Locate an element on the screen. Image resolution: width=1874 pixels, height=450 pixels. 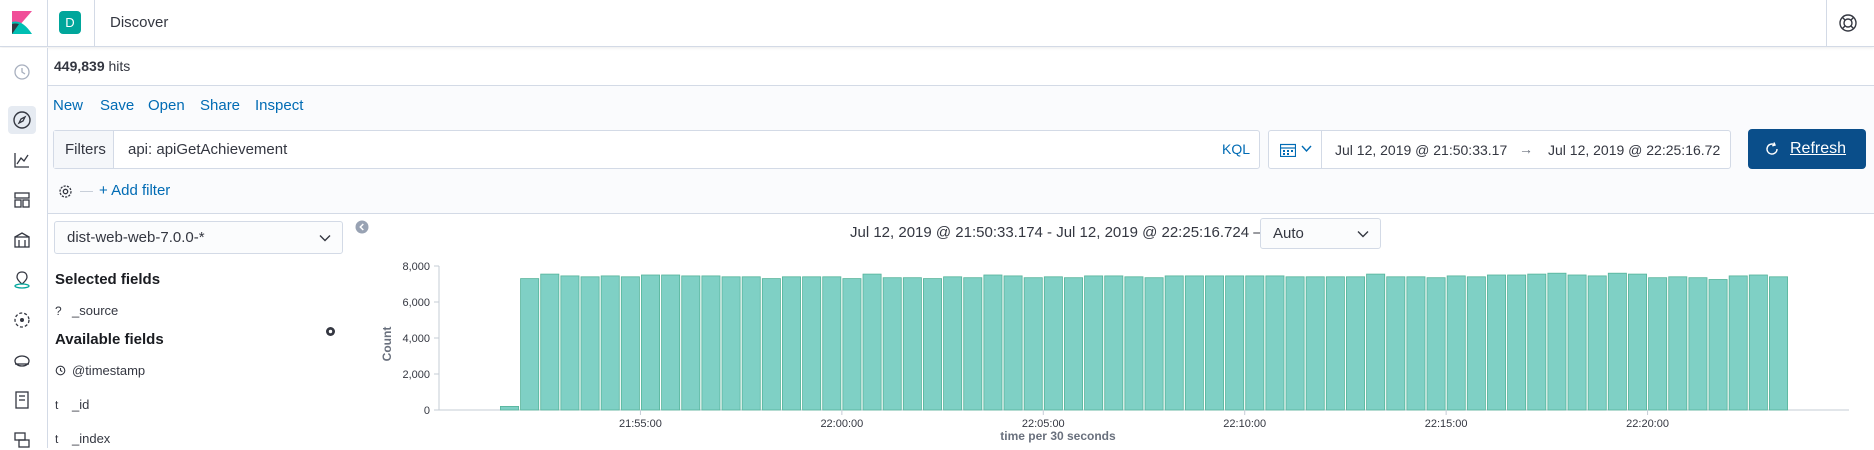
refresh-icon is located at coordinates (1772, 148).